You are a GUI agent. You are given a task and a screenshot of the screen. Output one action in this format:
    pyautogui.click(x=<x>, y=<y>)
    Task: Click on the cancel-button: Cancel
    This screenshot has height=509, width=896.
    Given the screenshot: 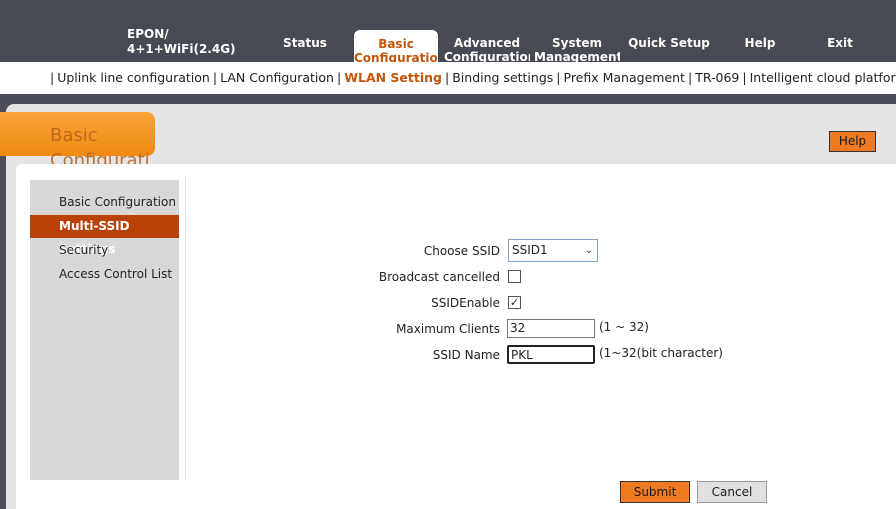 What is the action you would take?
    pyautogui.click(x=732, y=492)
    